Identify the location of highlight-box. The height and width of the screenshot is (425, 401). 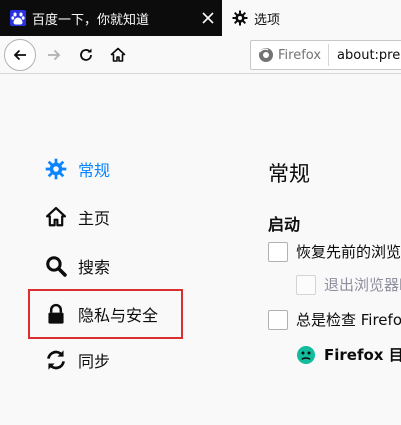
(105, 314).